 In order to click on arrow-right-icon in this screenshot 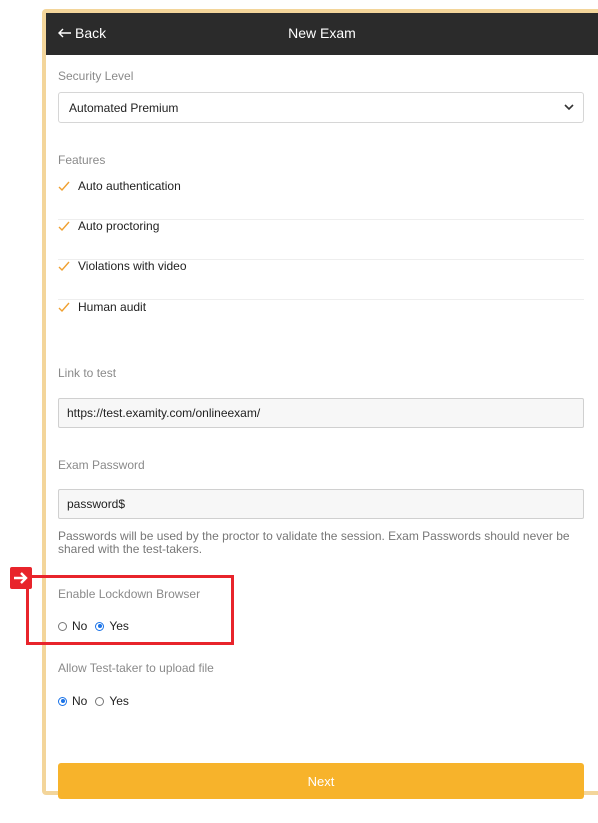, I will do `click(21, 578)`.